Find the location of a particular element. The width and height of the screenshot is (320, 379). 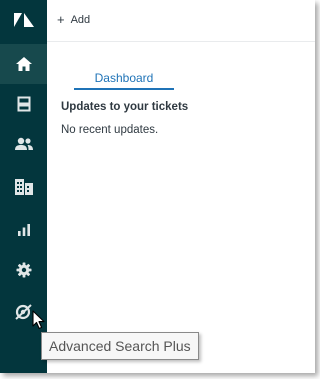

sidebar-item-reporting is located at coordinates (23, 229).